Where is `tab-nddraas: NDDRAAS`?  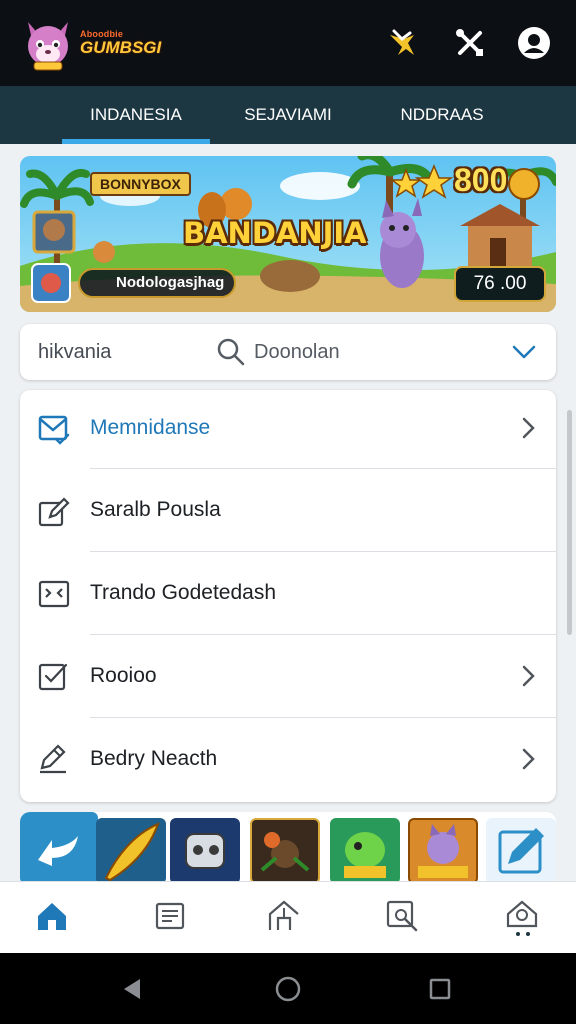 tab-nddraas: NDDRAAS is located at coordinates (442, 115).